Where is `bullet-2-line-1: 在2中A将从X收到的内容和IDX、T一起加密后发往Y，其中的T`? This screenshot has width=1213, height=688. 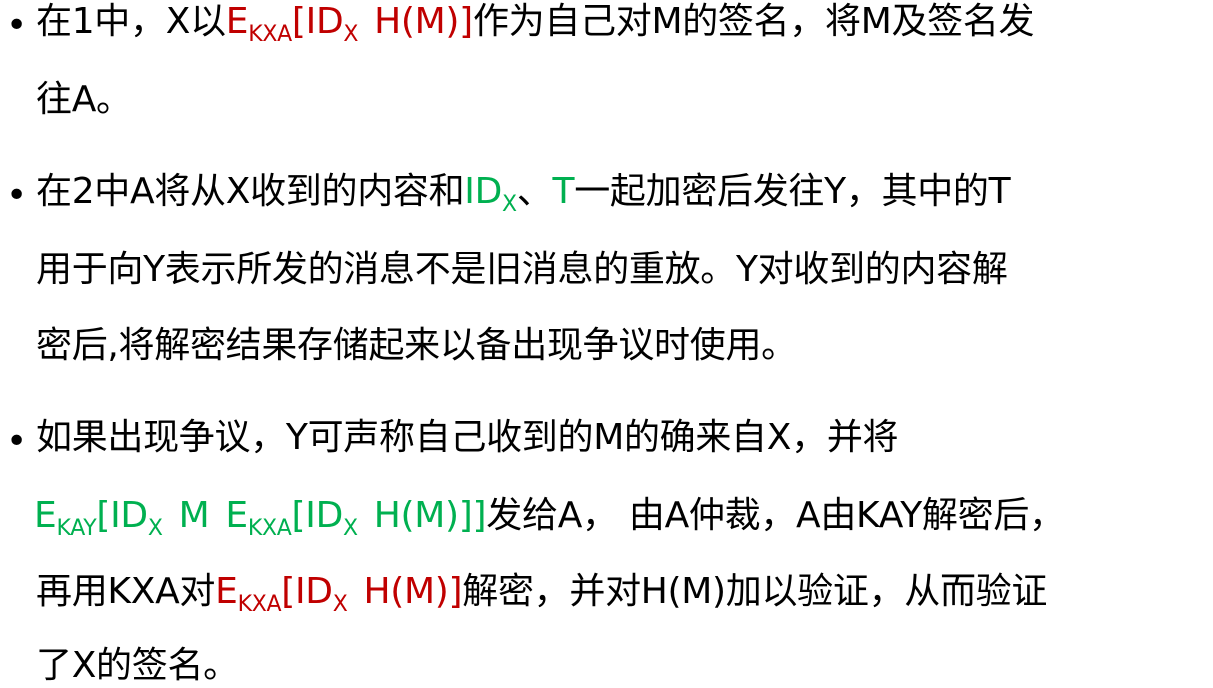
bullet-2-line-1: 在2中A将从X收到的内容和IDX、T一起加密后发往Y，其中的T is located at coordinates (523, 193).